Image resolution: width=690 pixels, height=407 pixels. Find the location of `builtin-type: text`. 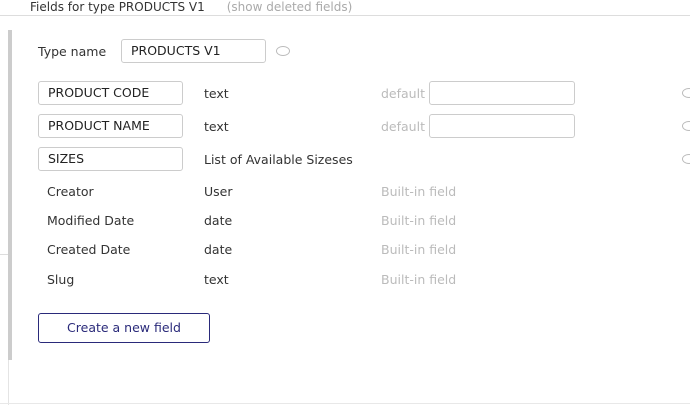

builtin-type: text is located at coordinates (216, 279).